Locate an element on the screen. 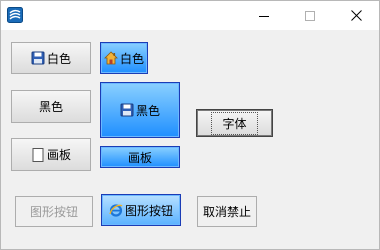 This screenshot has width=380, height=250. maximize-icon is located at coordinates (310, 15).